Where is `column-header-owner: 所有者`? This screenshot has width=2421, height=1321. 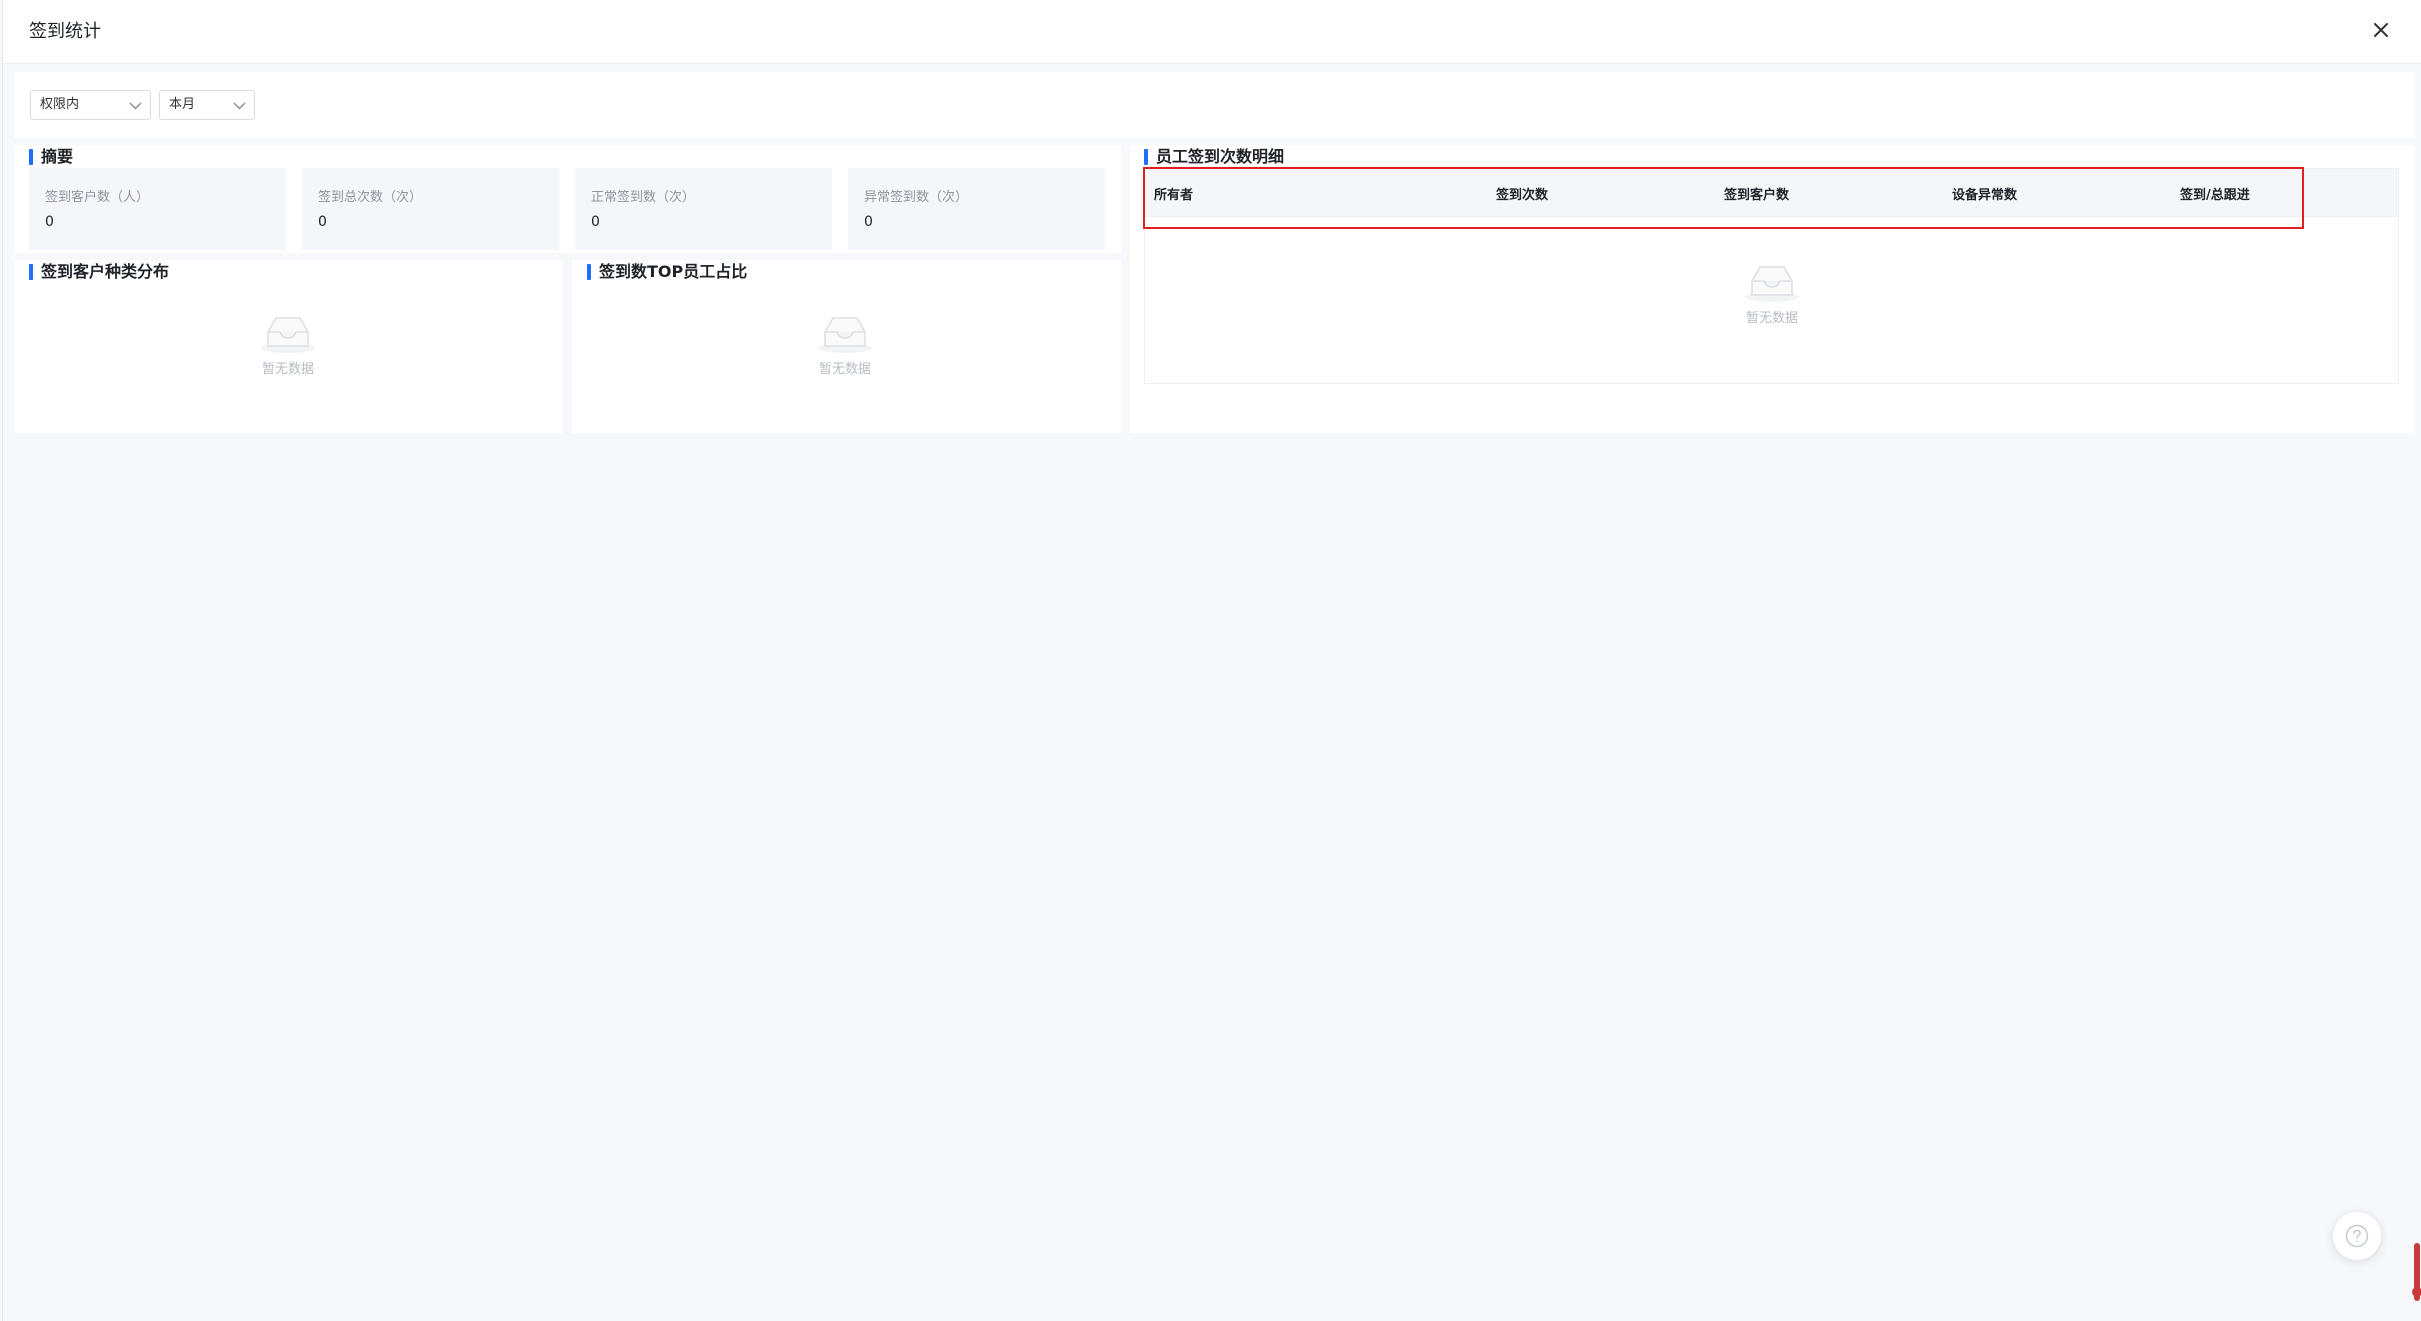 column-header-owner: 所有者 is located at coordinates (1173, 193).